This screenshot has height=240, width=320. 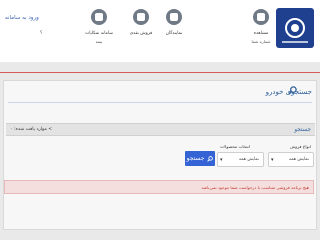 What do you see at coordinates (210, 158) in the screenshot?
I see `search-icon` at bounding box center [210, 158].